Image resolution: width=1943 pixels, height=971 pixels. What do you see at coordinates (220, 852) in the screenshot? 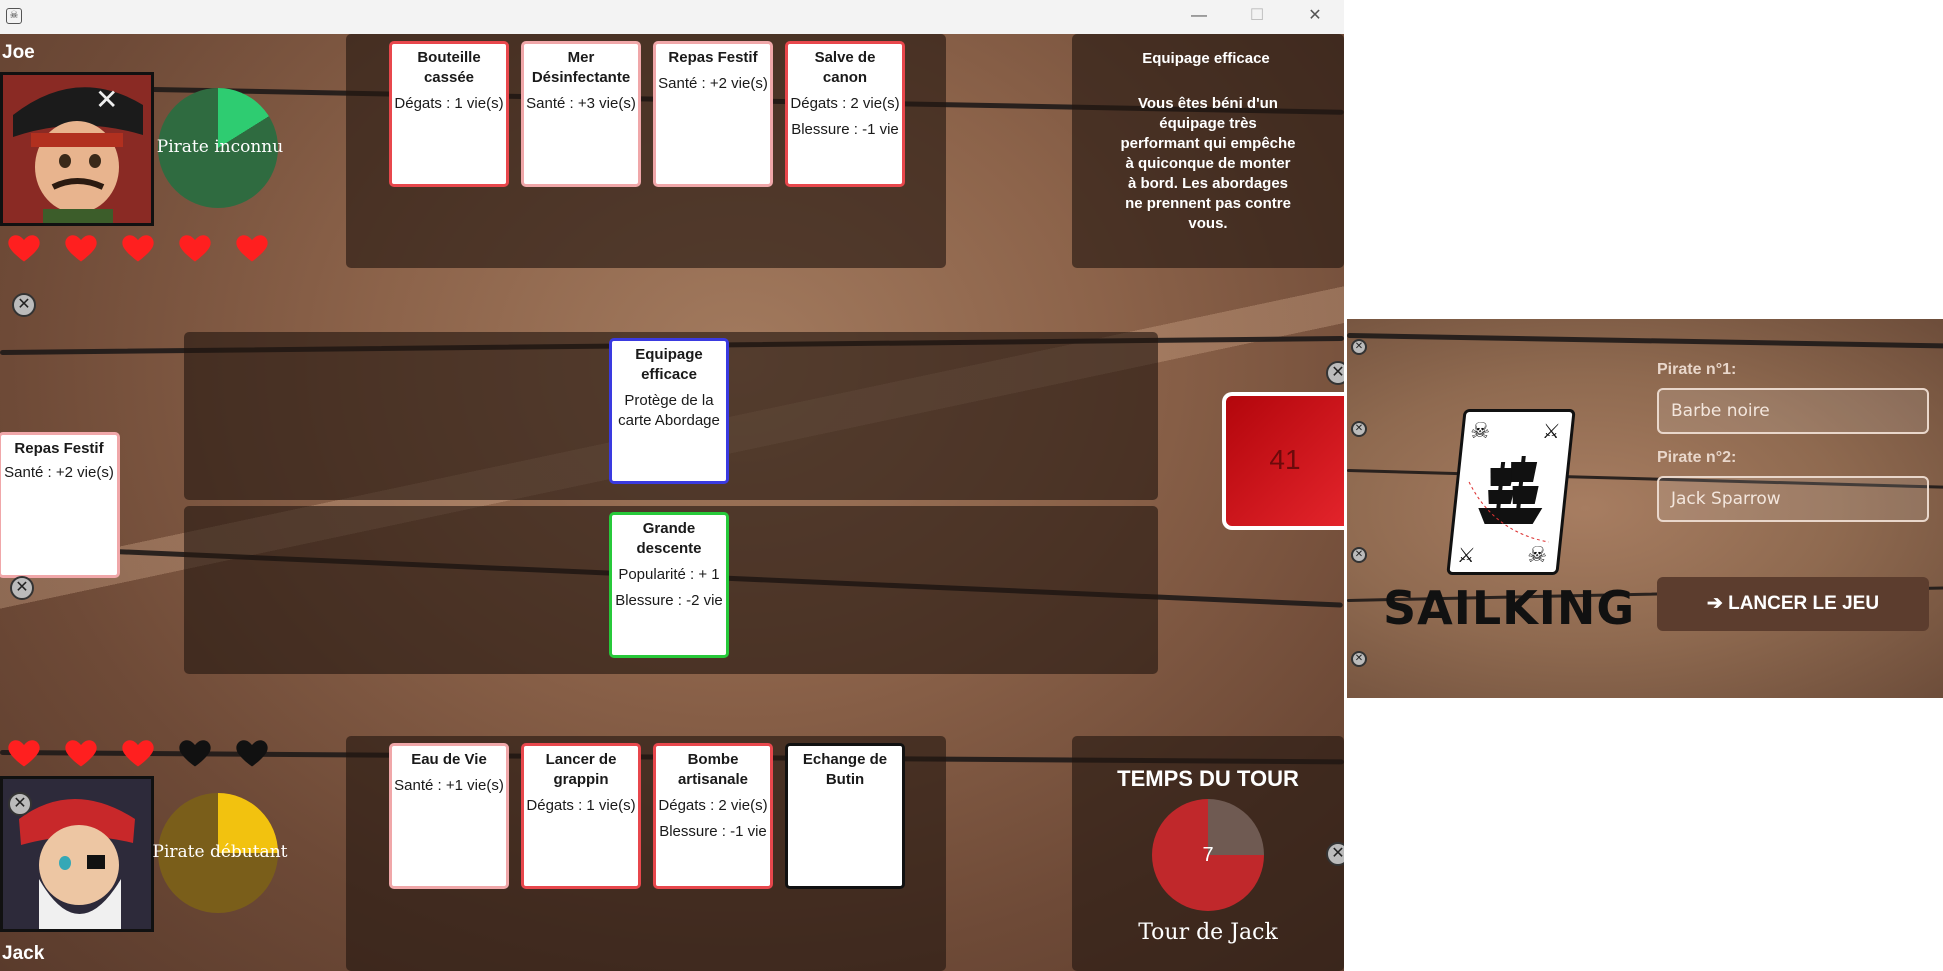
I see `player-rank-label: Pirate débutant` at bounding box center [220, 852].